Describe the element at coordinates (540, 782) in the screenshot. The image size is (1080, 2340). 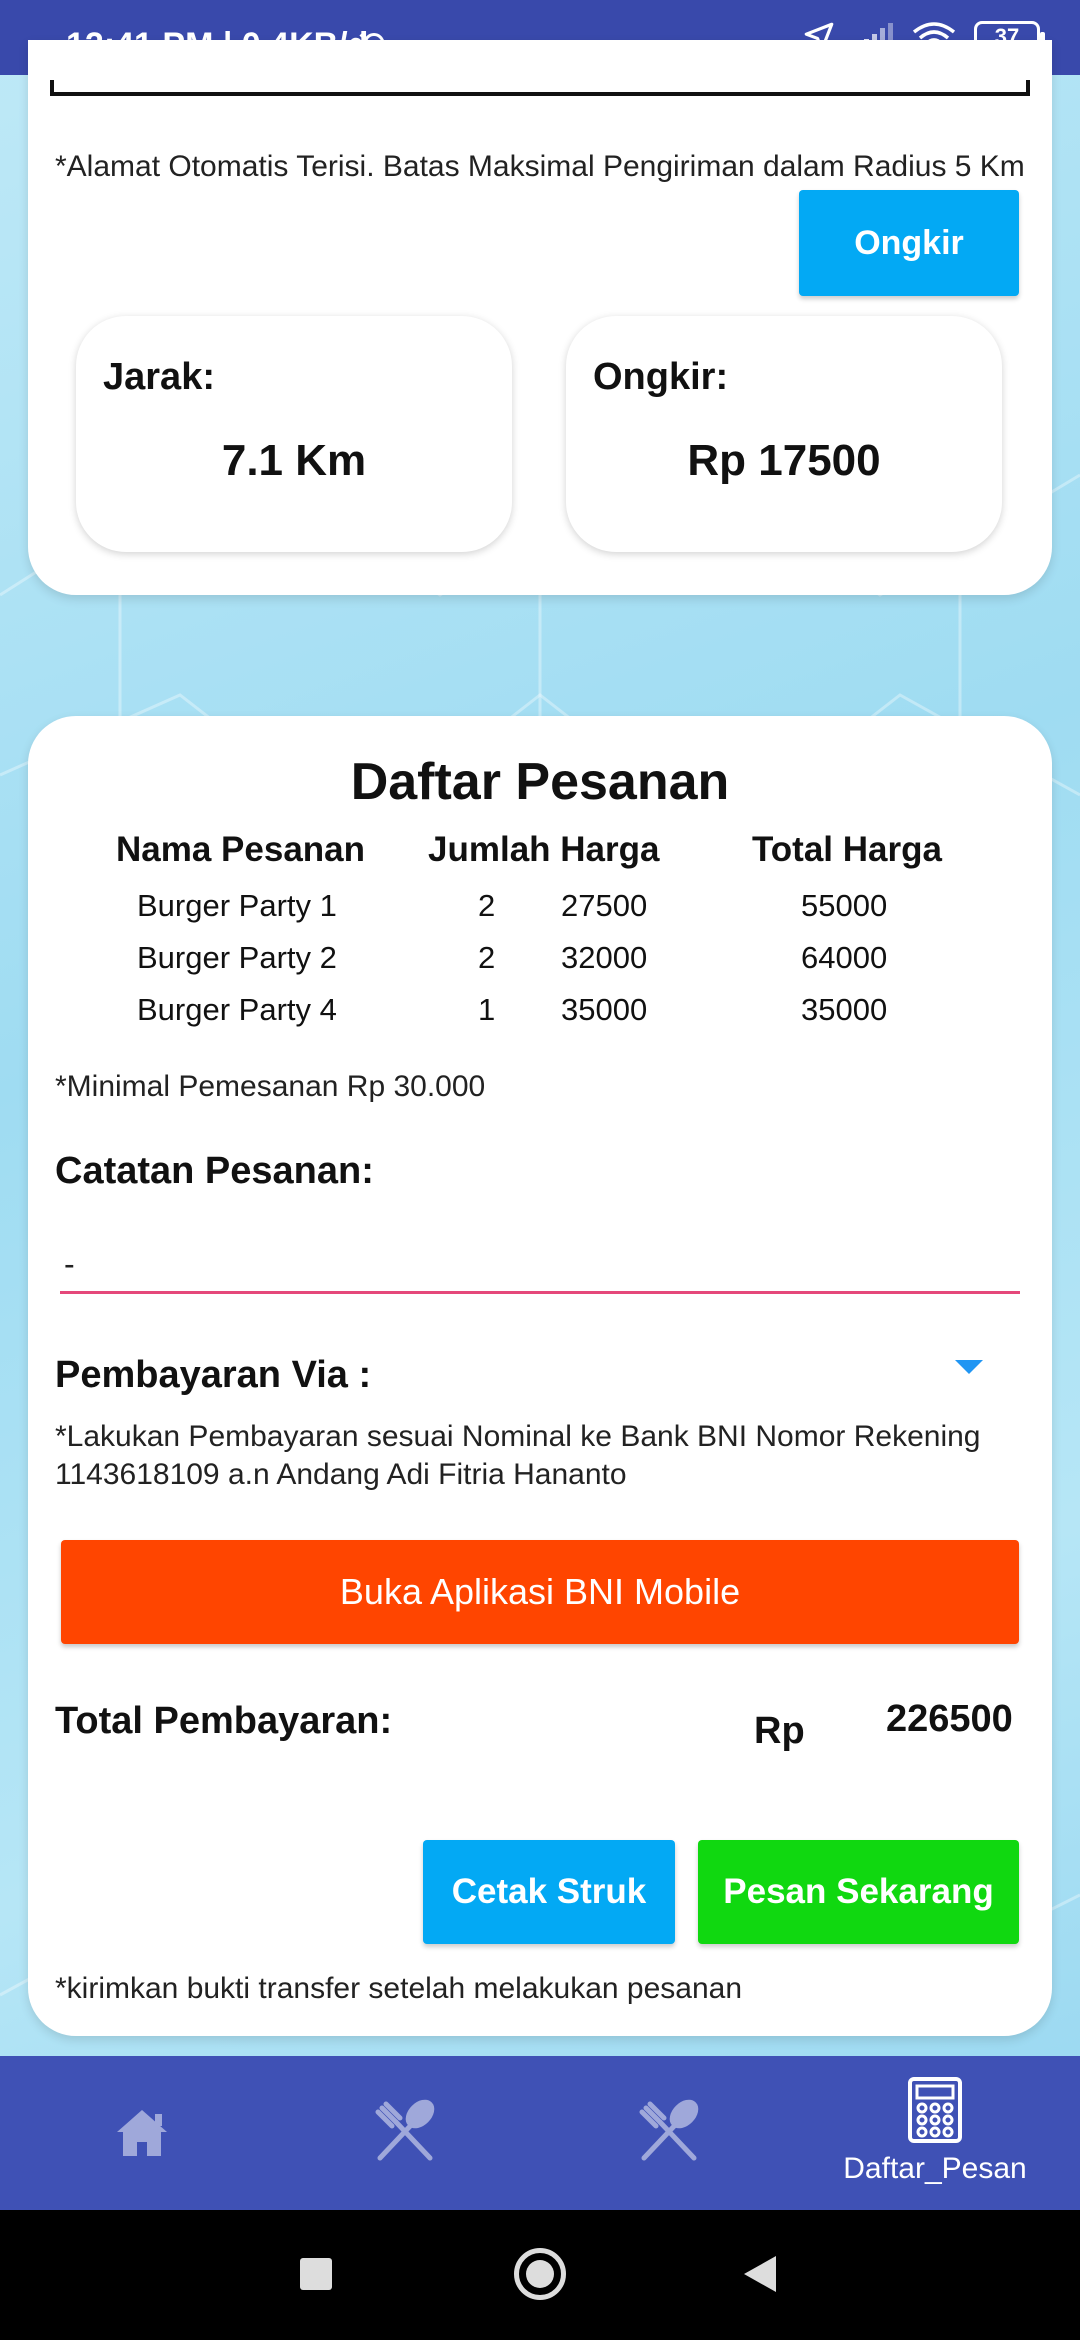
I see `order-list-title: Daftar Pesanan` at that location.